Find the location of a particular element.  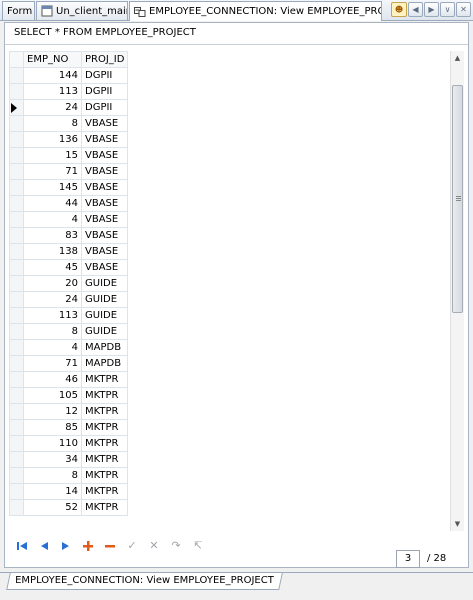

table-row: 83 VBASE is located at coordinates (69, 235).